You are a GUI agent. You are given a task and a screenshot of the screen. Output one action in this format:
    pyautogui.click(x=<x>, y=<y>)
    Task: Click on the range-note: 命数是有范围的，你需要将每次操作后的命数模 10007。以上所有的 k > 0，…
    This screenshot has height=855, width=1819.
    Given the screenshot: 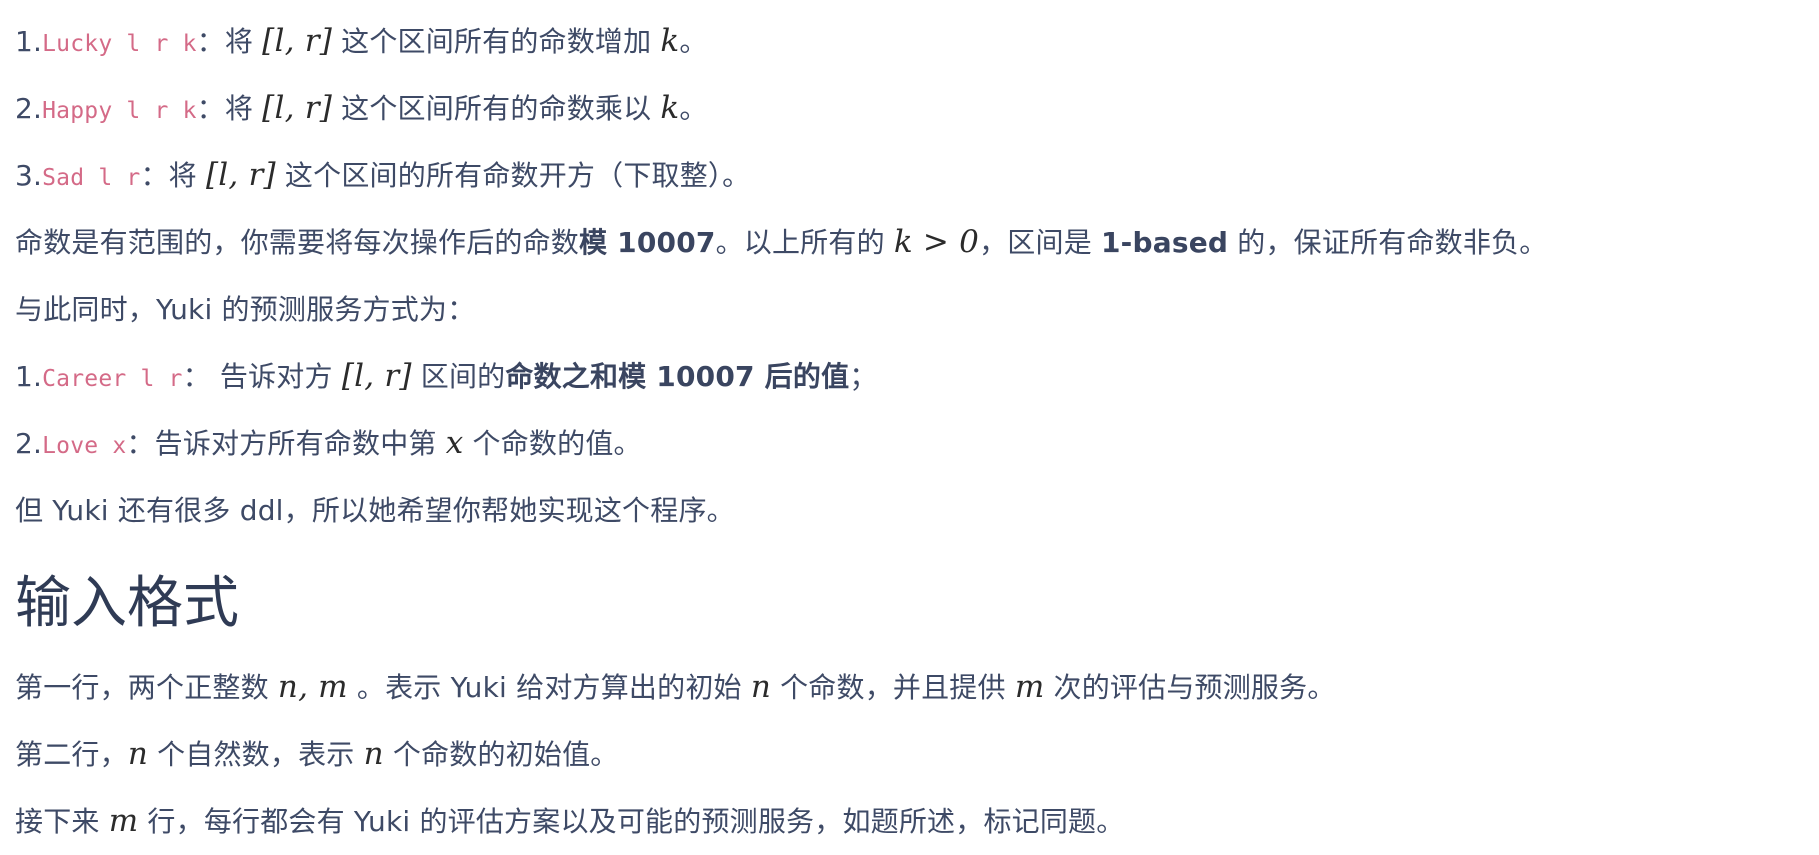 What is the action you would take?
    pyautogui.click(x=781, y=242)
    